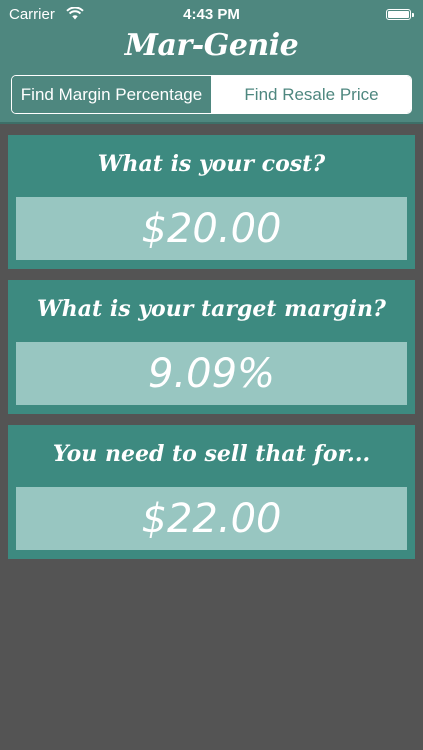 This screenshot has height=750, width=423. I want to click on battery-level, so click(398, 14).